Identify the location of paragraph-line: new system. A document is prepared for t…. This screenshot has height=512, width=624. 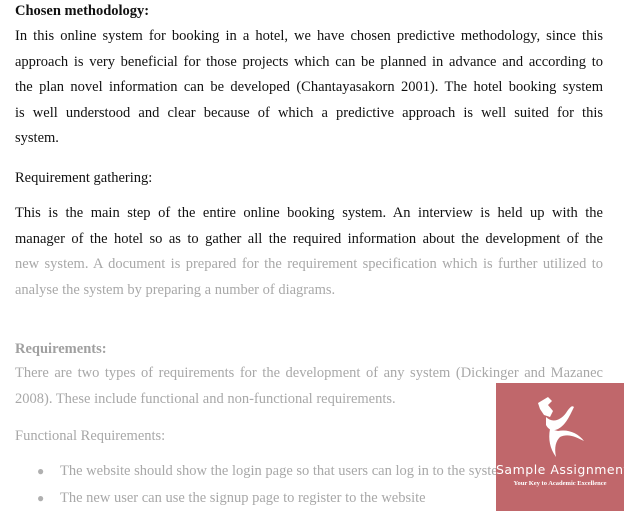
(309, 264).